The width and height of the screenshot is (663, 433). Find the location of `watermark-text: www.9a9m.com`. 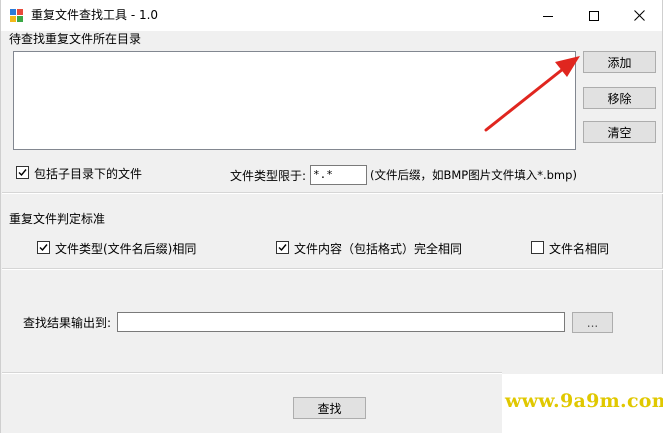

watermark-text: www.9a9m.com is located at coordinates (584, 401).